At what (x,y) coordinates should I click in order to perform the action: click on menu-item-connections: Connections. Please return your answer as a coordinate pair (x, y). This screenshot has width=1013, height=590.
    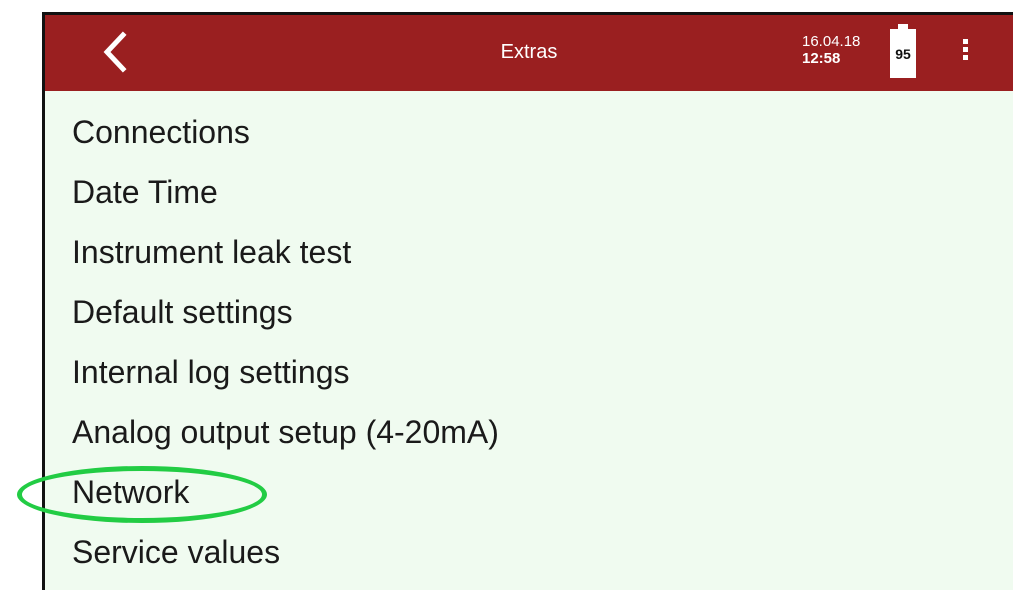
    Looking at the image, I should click on (529, 132).